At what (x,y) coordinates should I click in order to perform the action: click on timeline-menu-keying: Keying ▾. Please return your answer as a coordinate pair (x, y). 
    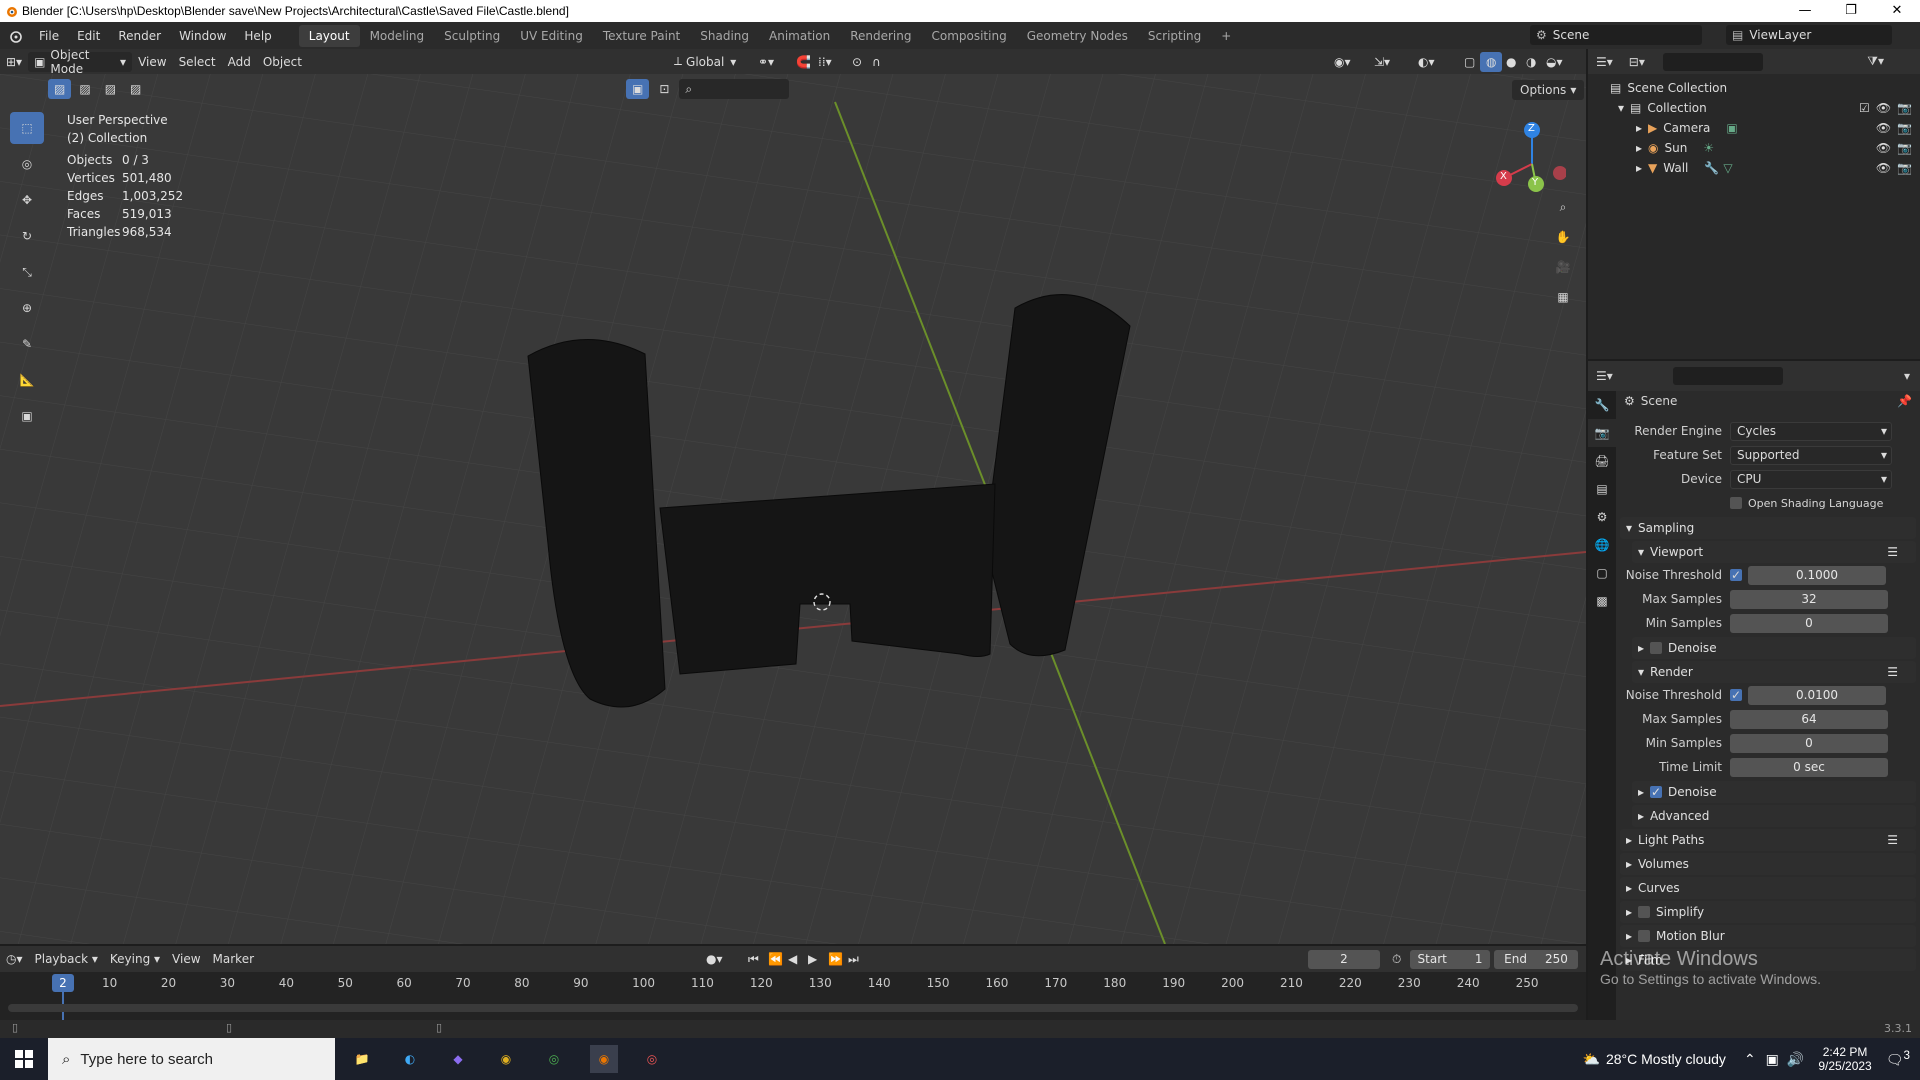
    Looking at the image, I should click on (135, 959).